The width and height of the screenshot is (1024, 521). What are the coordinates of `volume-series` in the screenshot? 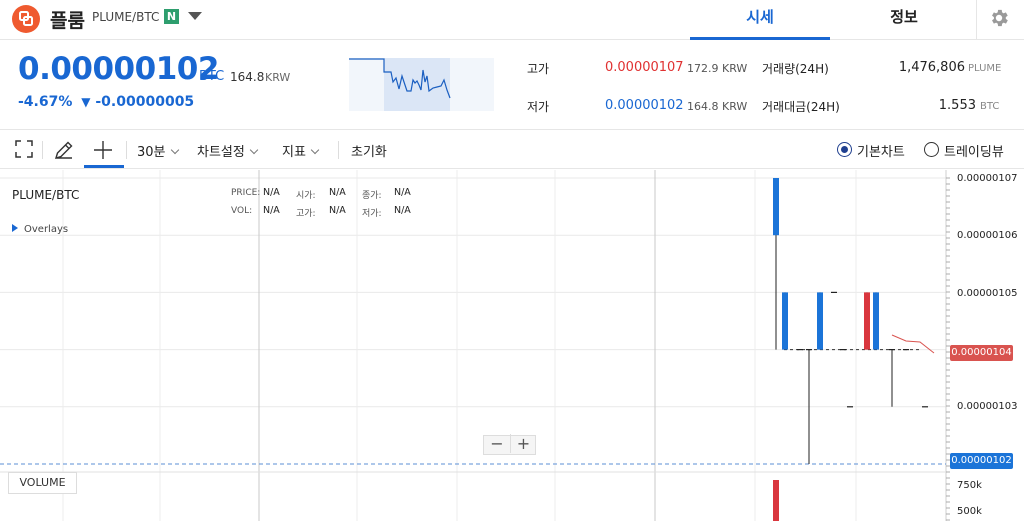 It's located at (776, 500).